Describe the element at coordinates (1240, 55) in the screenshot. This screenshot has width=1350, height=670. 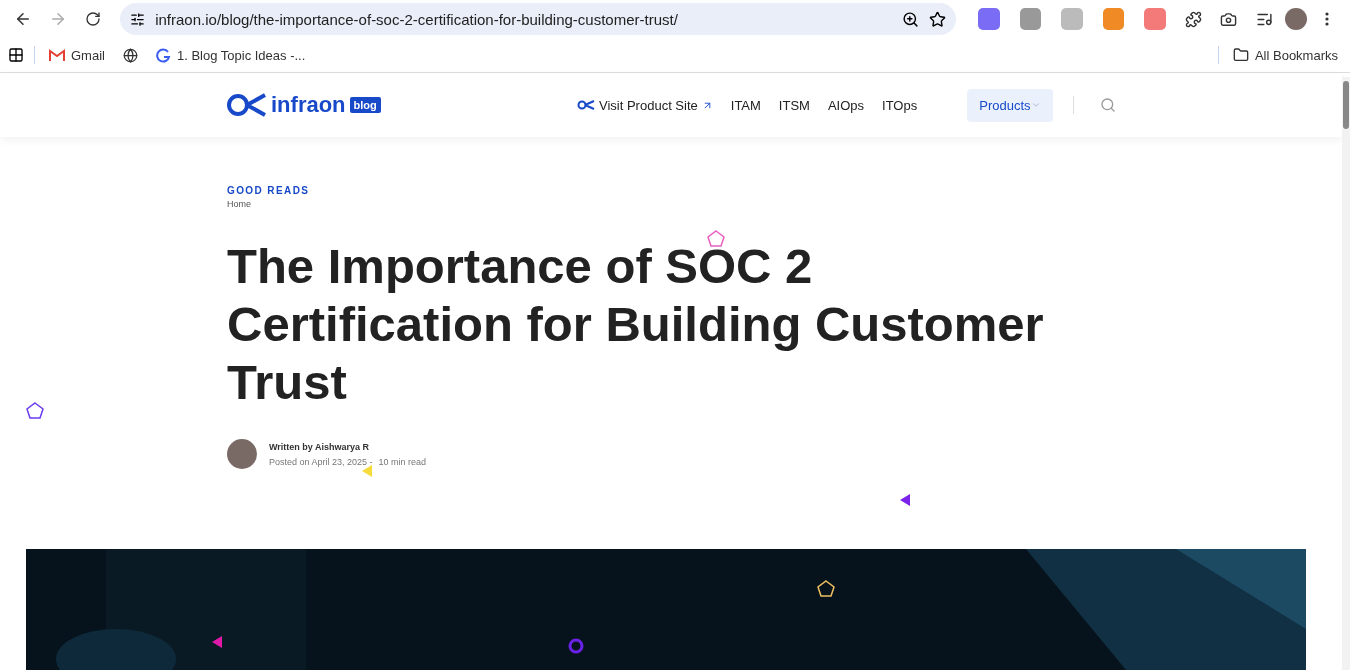
I see `folder-icon` at that location.